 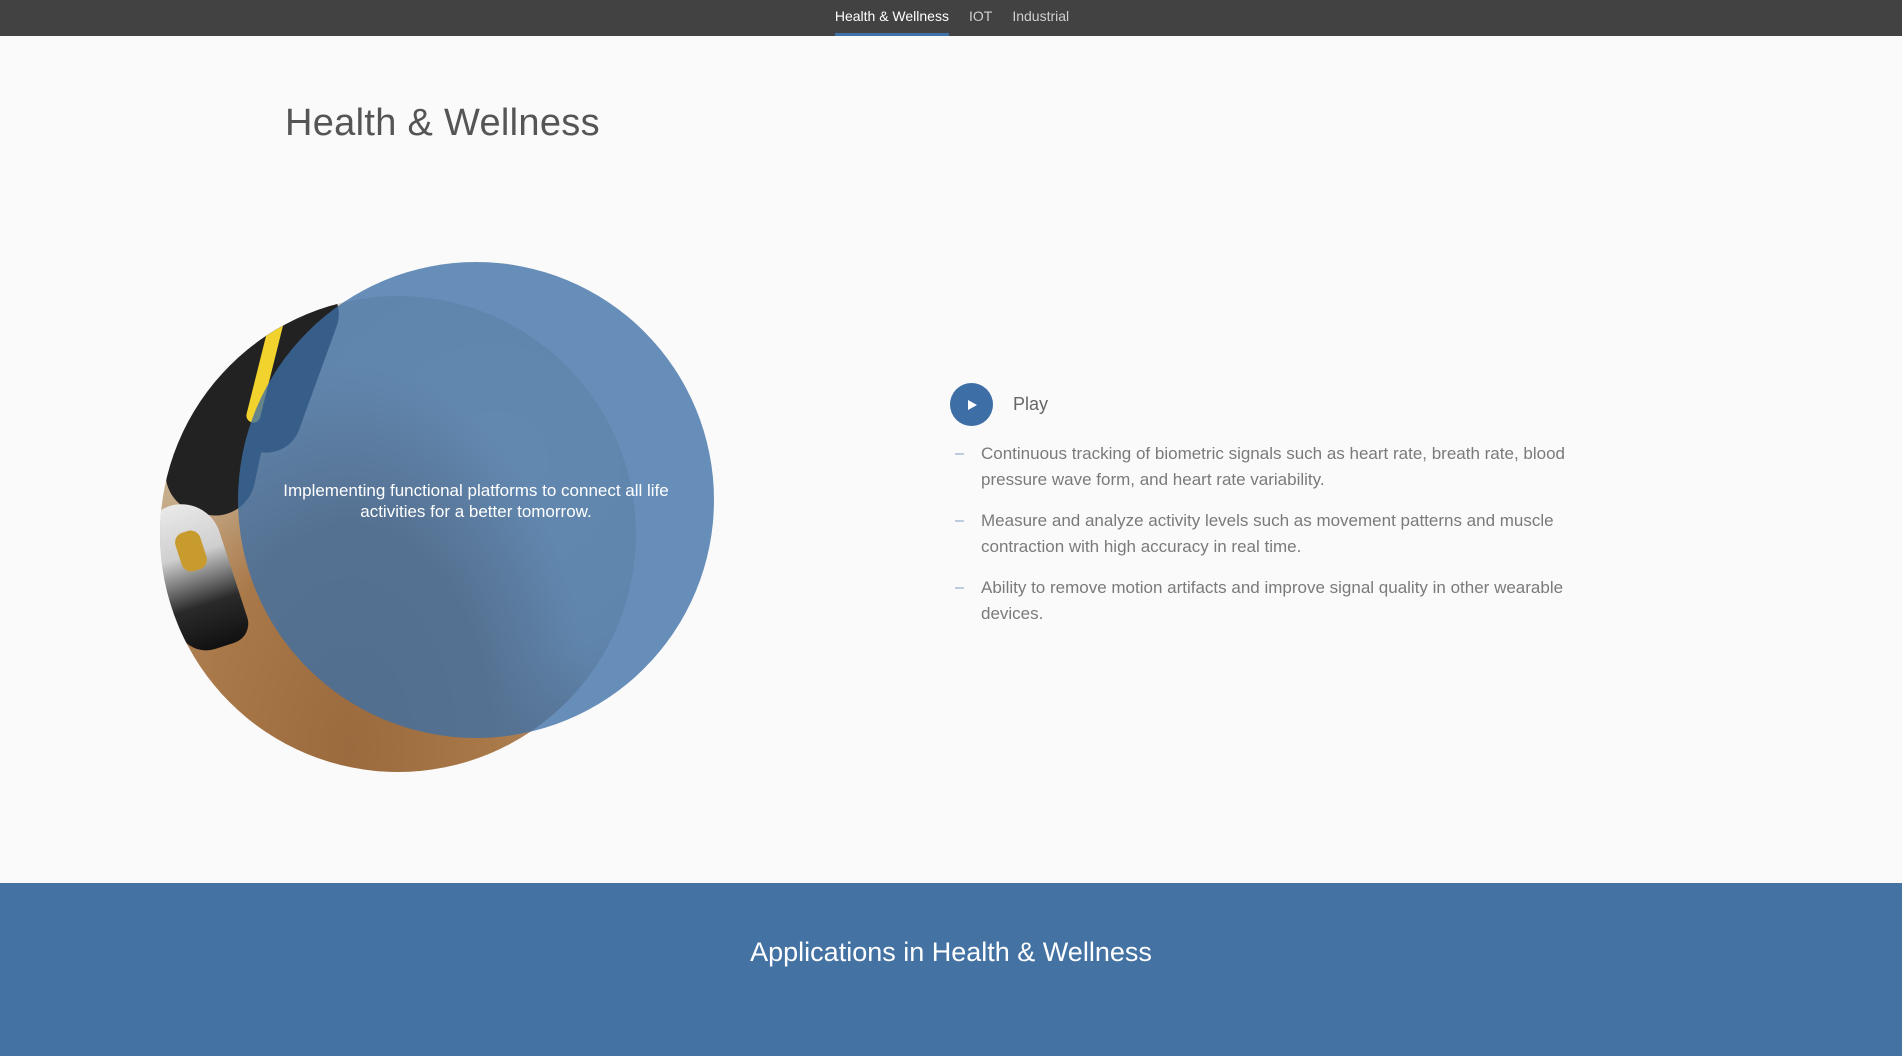 I want to click on play-button, so click(x=971, y=404).